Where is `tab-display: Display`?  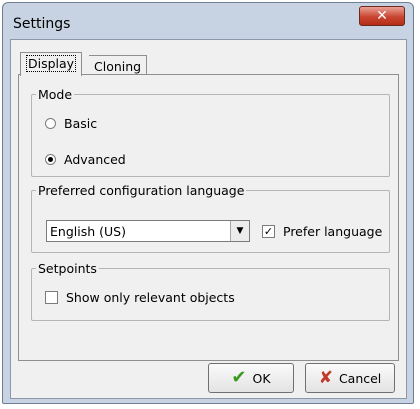
tab-display: Display is located at coordinates (51, 64).